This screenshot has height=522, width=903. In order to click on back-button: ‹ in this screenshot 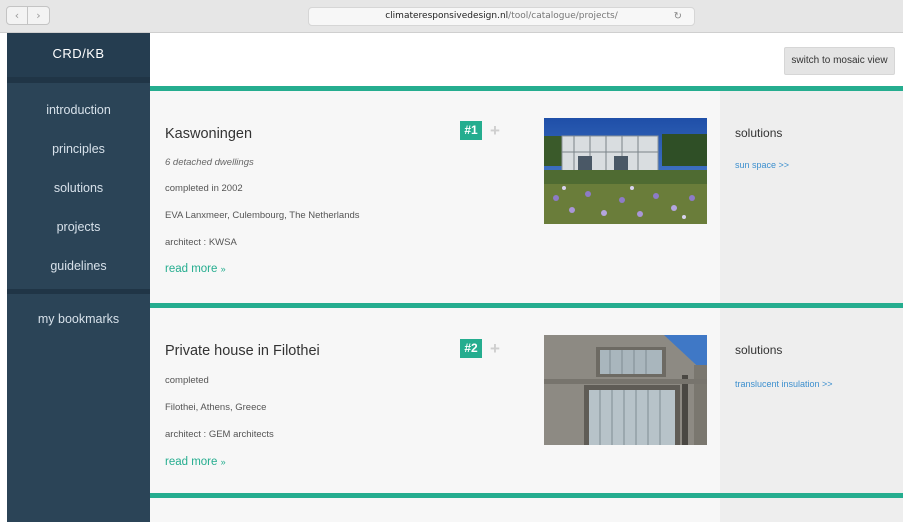, I will do `click(17, 15)`.